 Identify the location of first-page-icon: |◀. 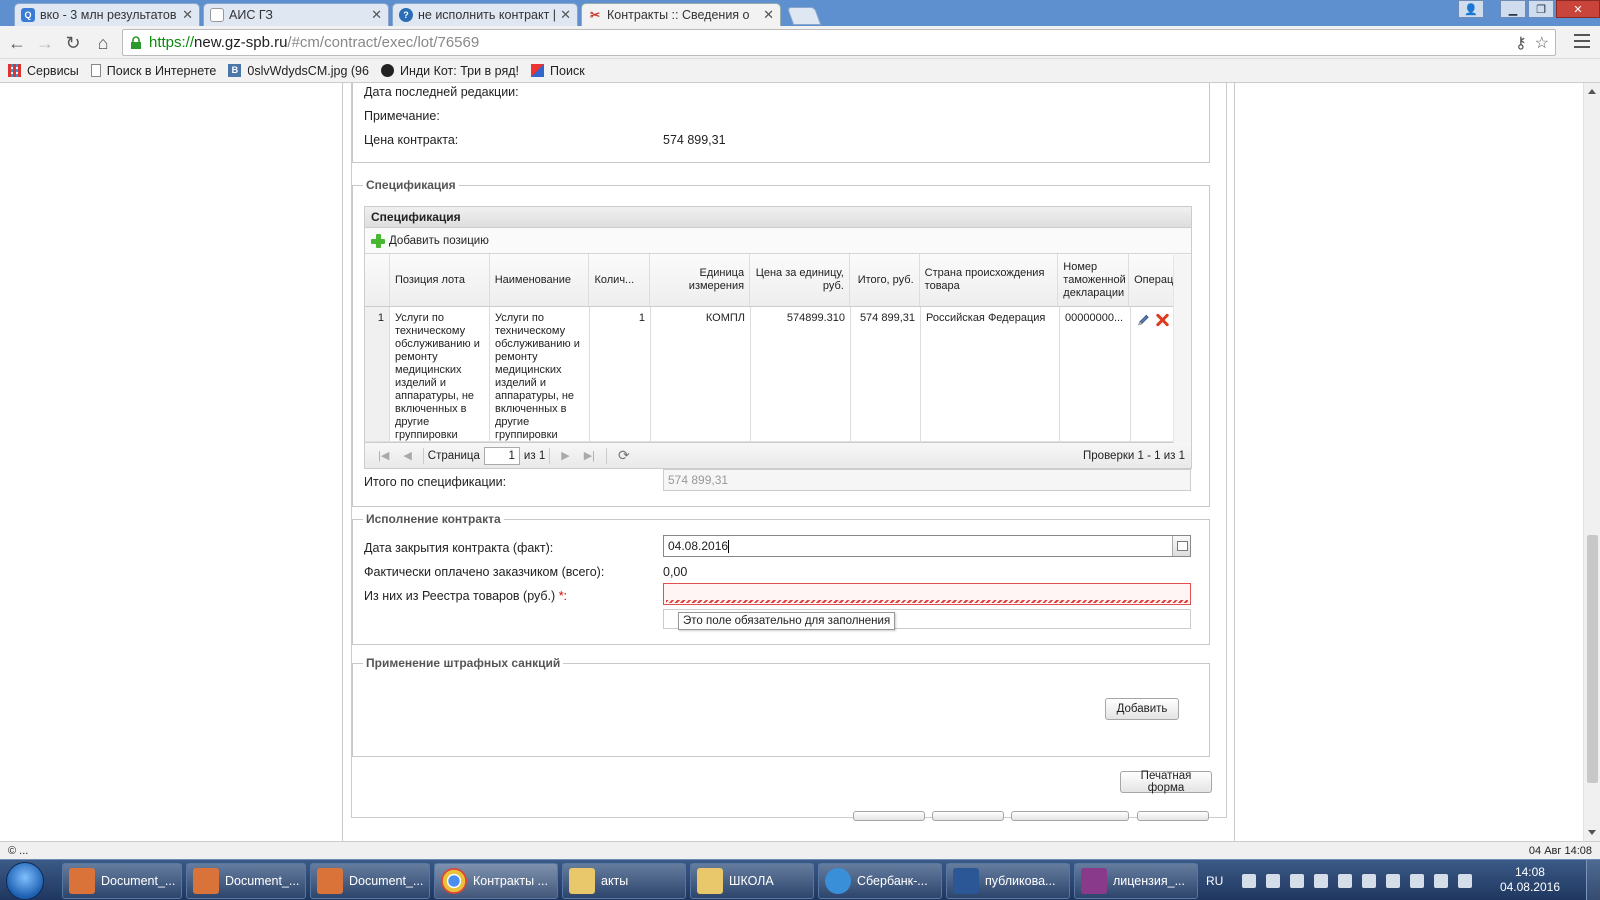
(383, 455).